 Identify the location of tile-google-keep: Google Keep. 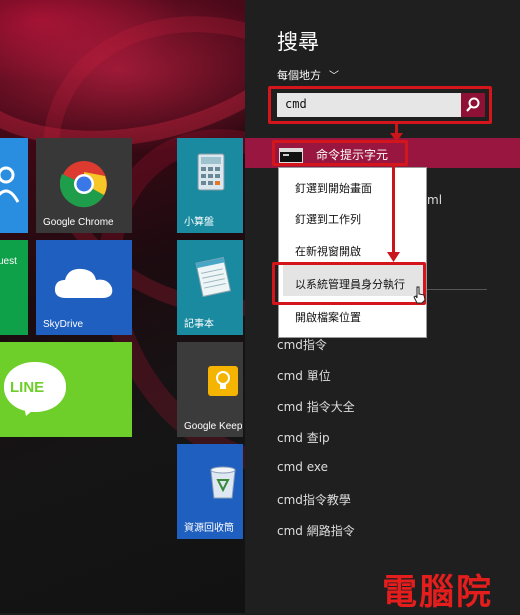
(210, 389).